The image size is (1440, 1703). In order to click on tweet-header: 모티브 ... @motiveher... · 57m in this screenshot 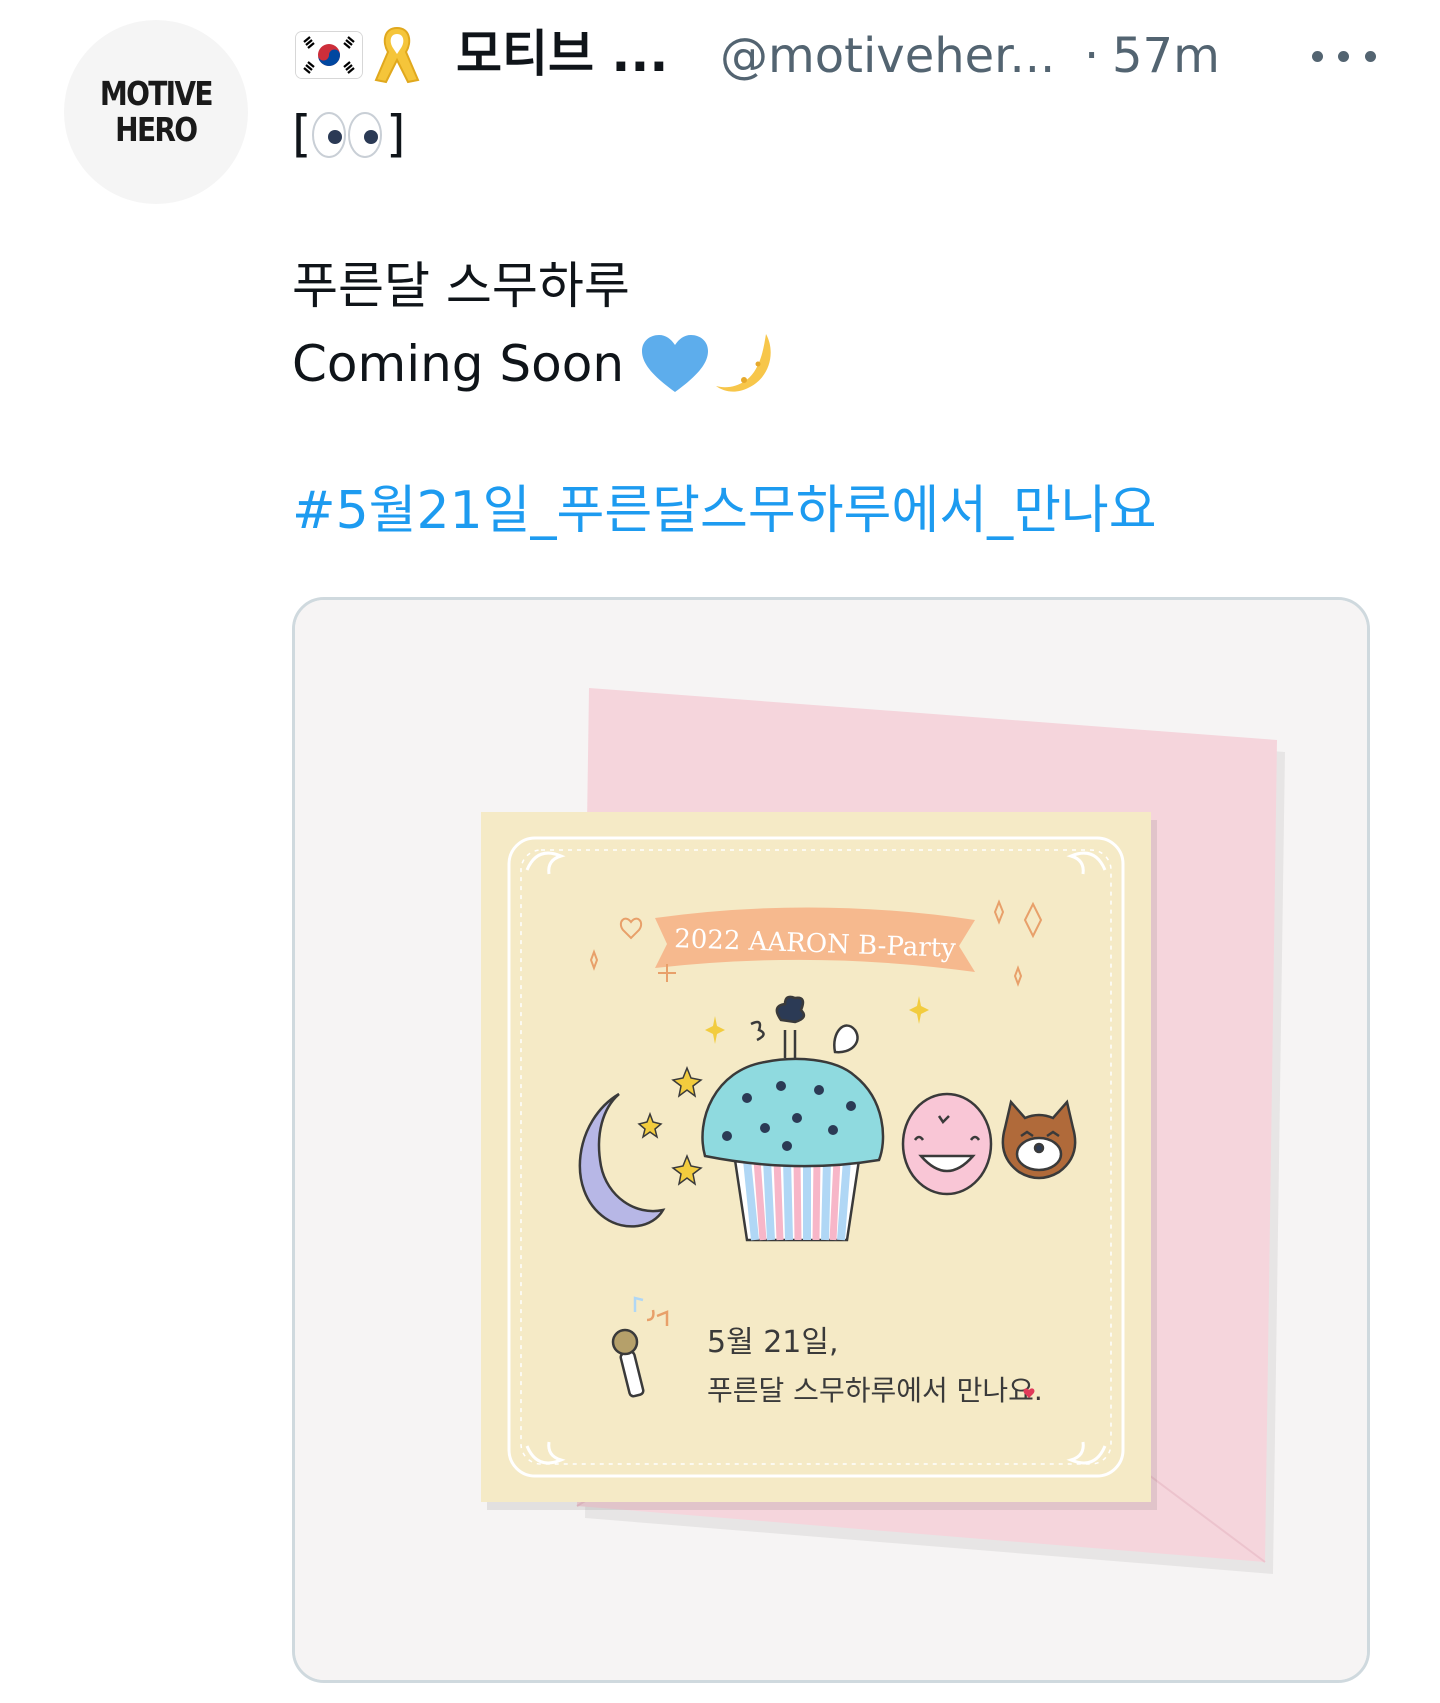, I will do `click(842, 53)`.